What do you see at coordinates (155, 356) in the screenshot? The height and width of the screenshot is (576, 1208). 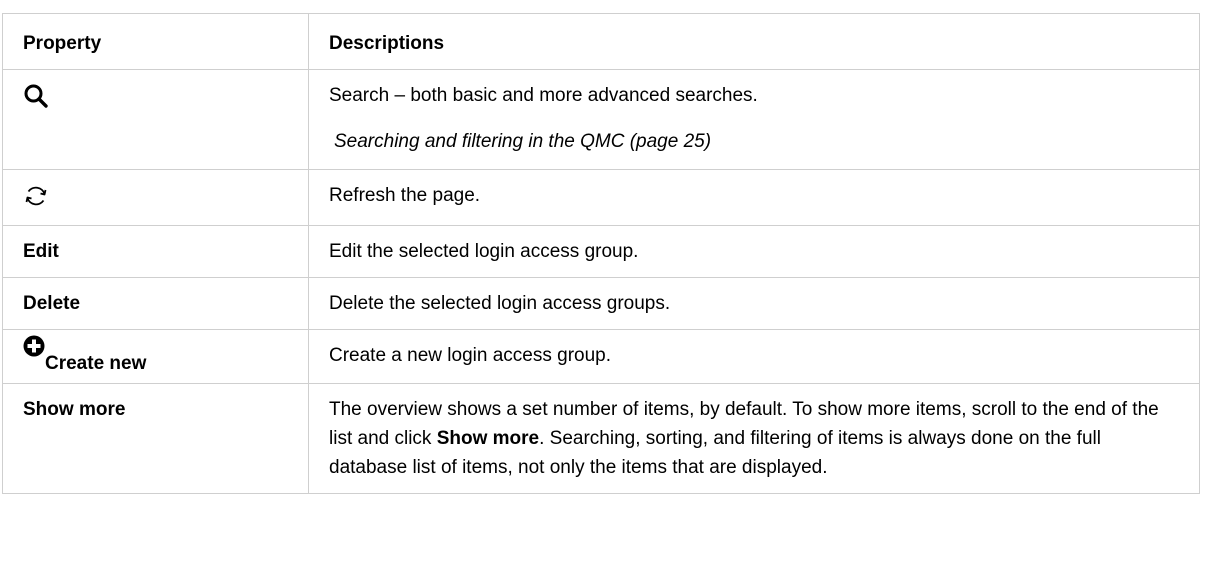 I see `property-cell-create-new: Create new` at bounding box center [155, 356].